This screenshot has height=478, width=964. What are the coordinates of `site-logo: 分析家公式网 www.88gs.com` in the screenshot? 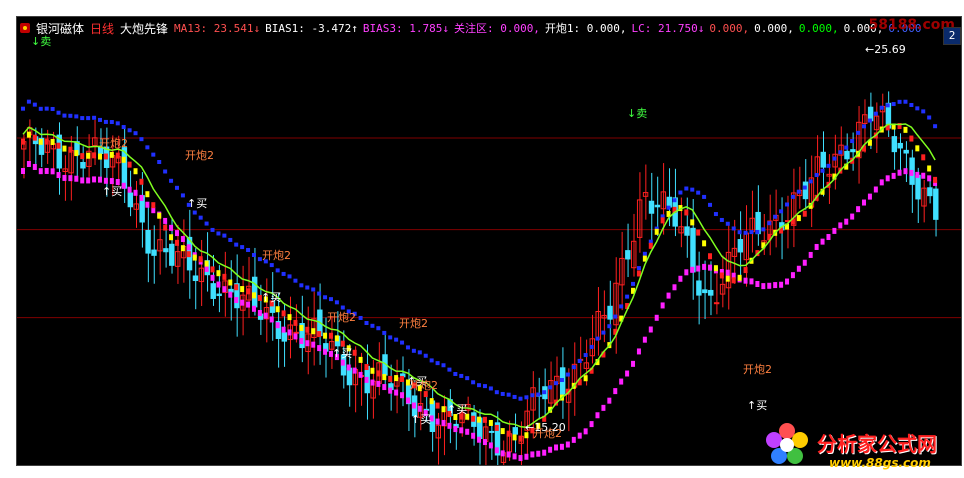 It's located at (855, 440).